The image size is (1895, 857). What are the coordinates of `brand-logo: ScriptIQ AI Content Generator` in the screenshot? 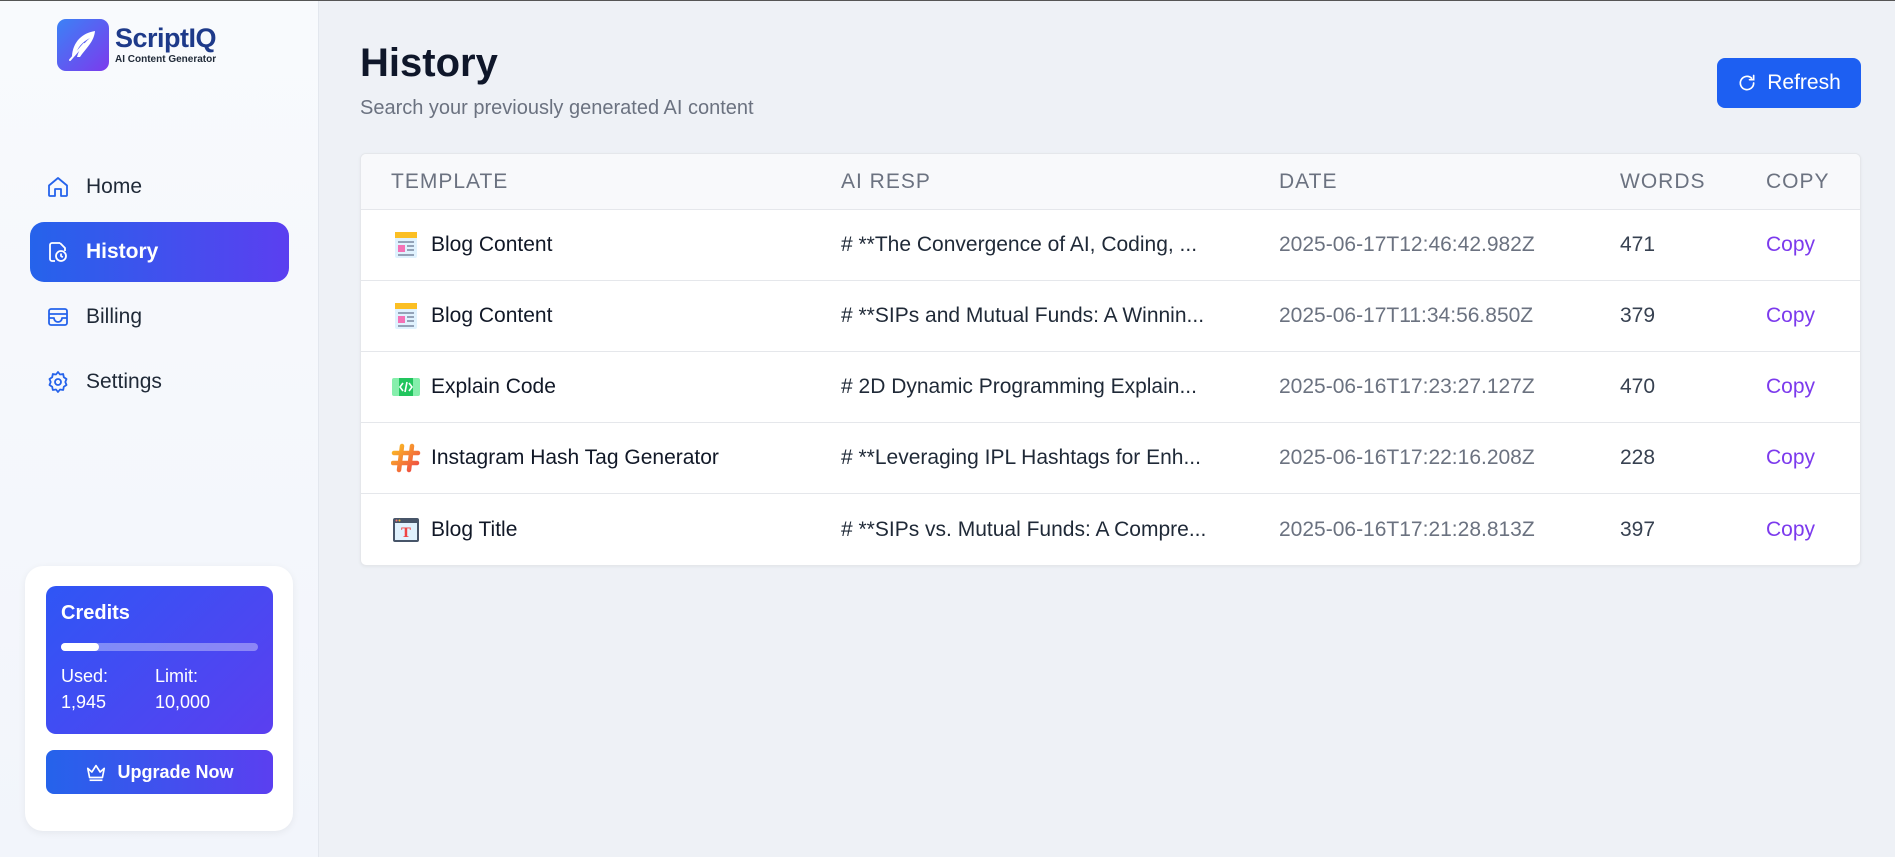 It's located at (137, 45).